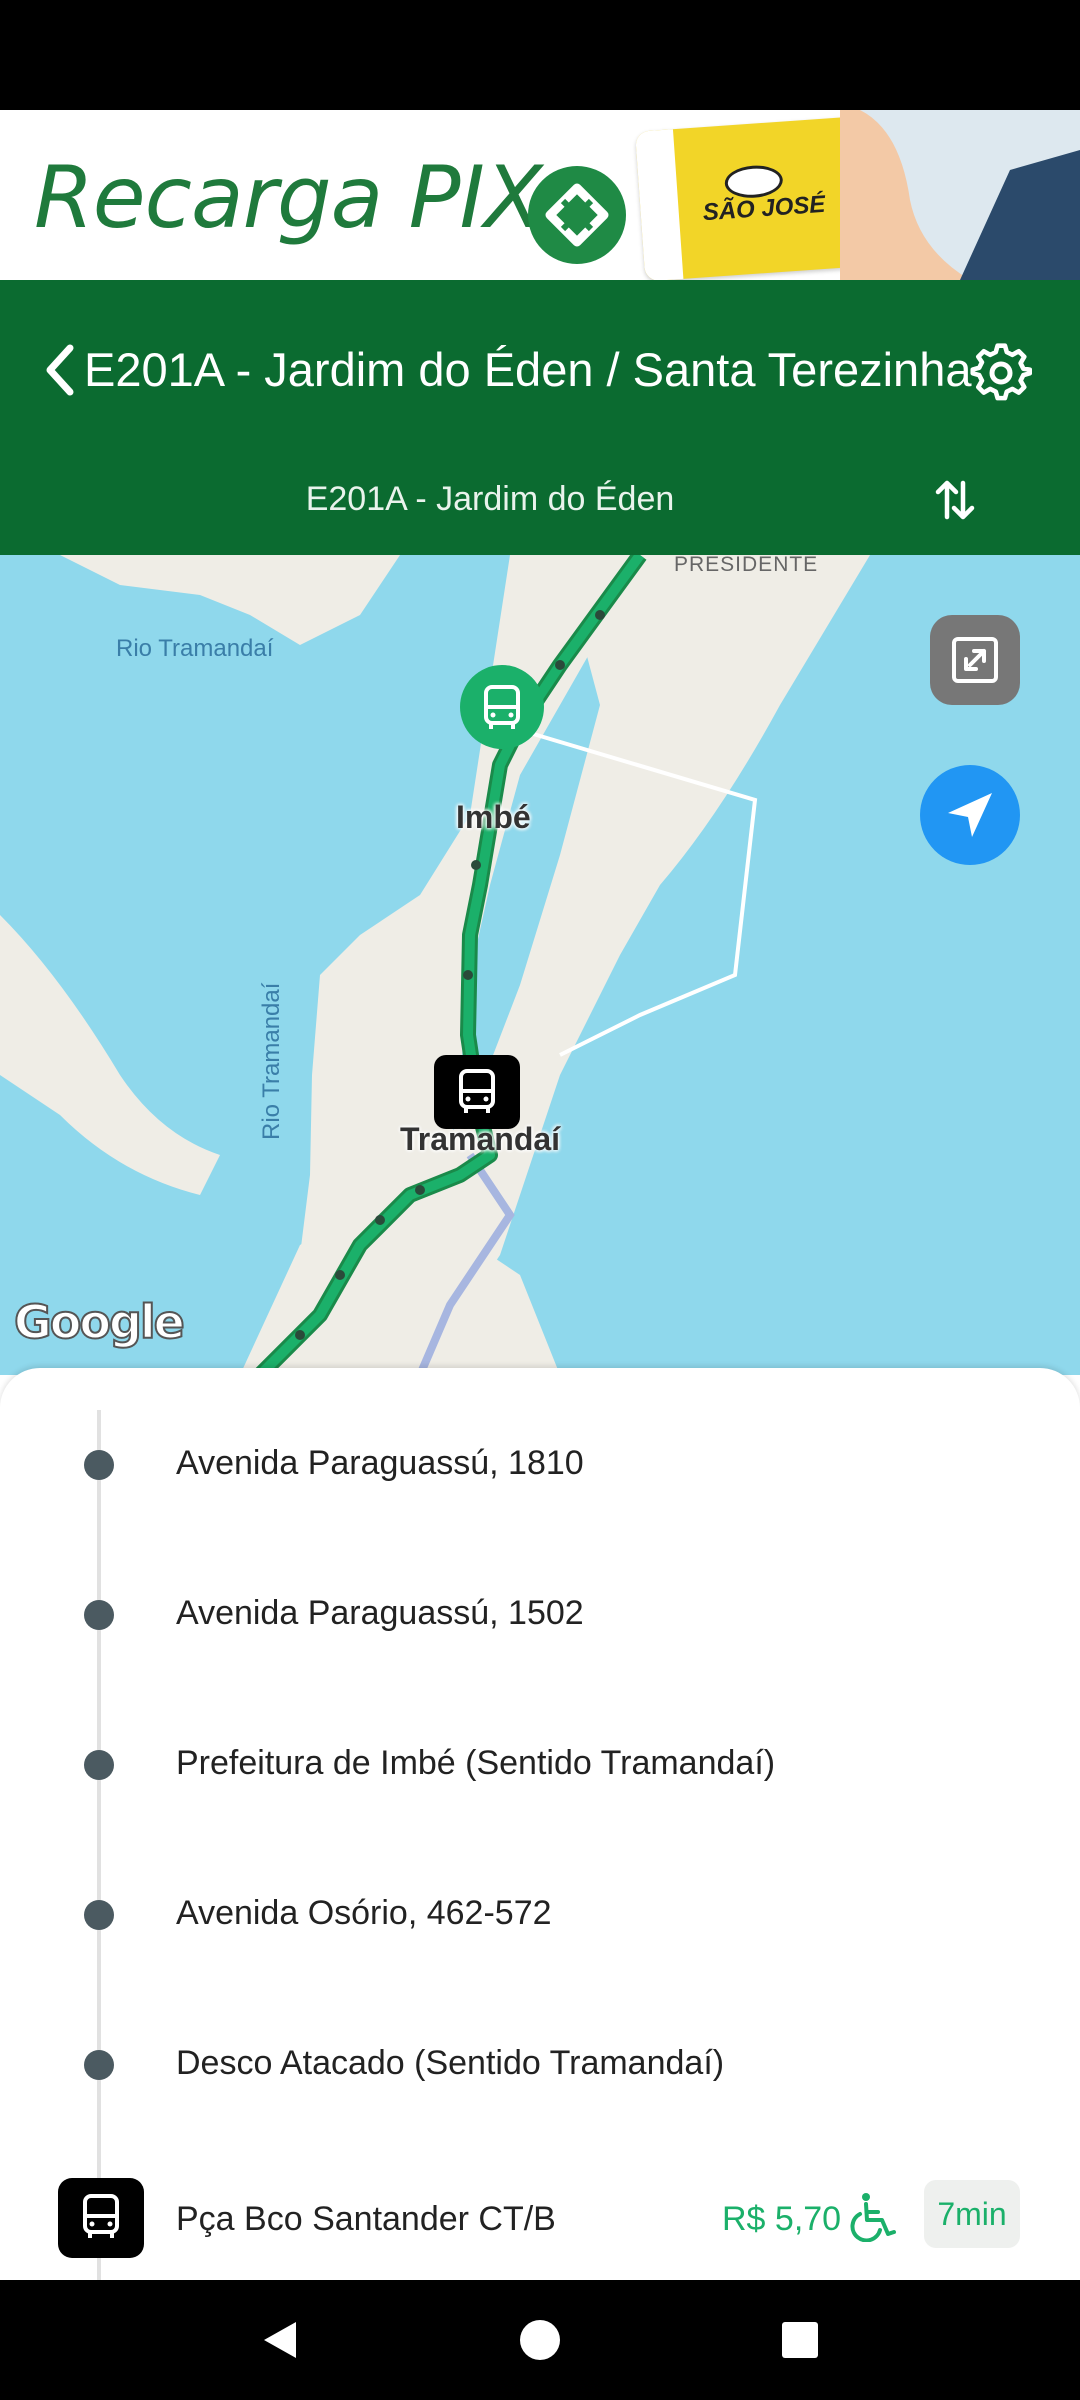 This screenshot has height=2400, width=1080. Describe the element at coordinates (972, 2214) in the screenshot. I see `arrival-time-badge: 7min` at that location.